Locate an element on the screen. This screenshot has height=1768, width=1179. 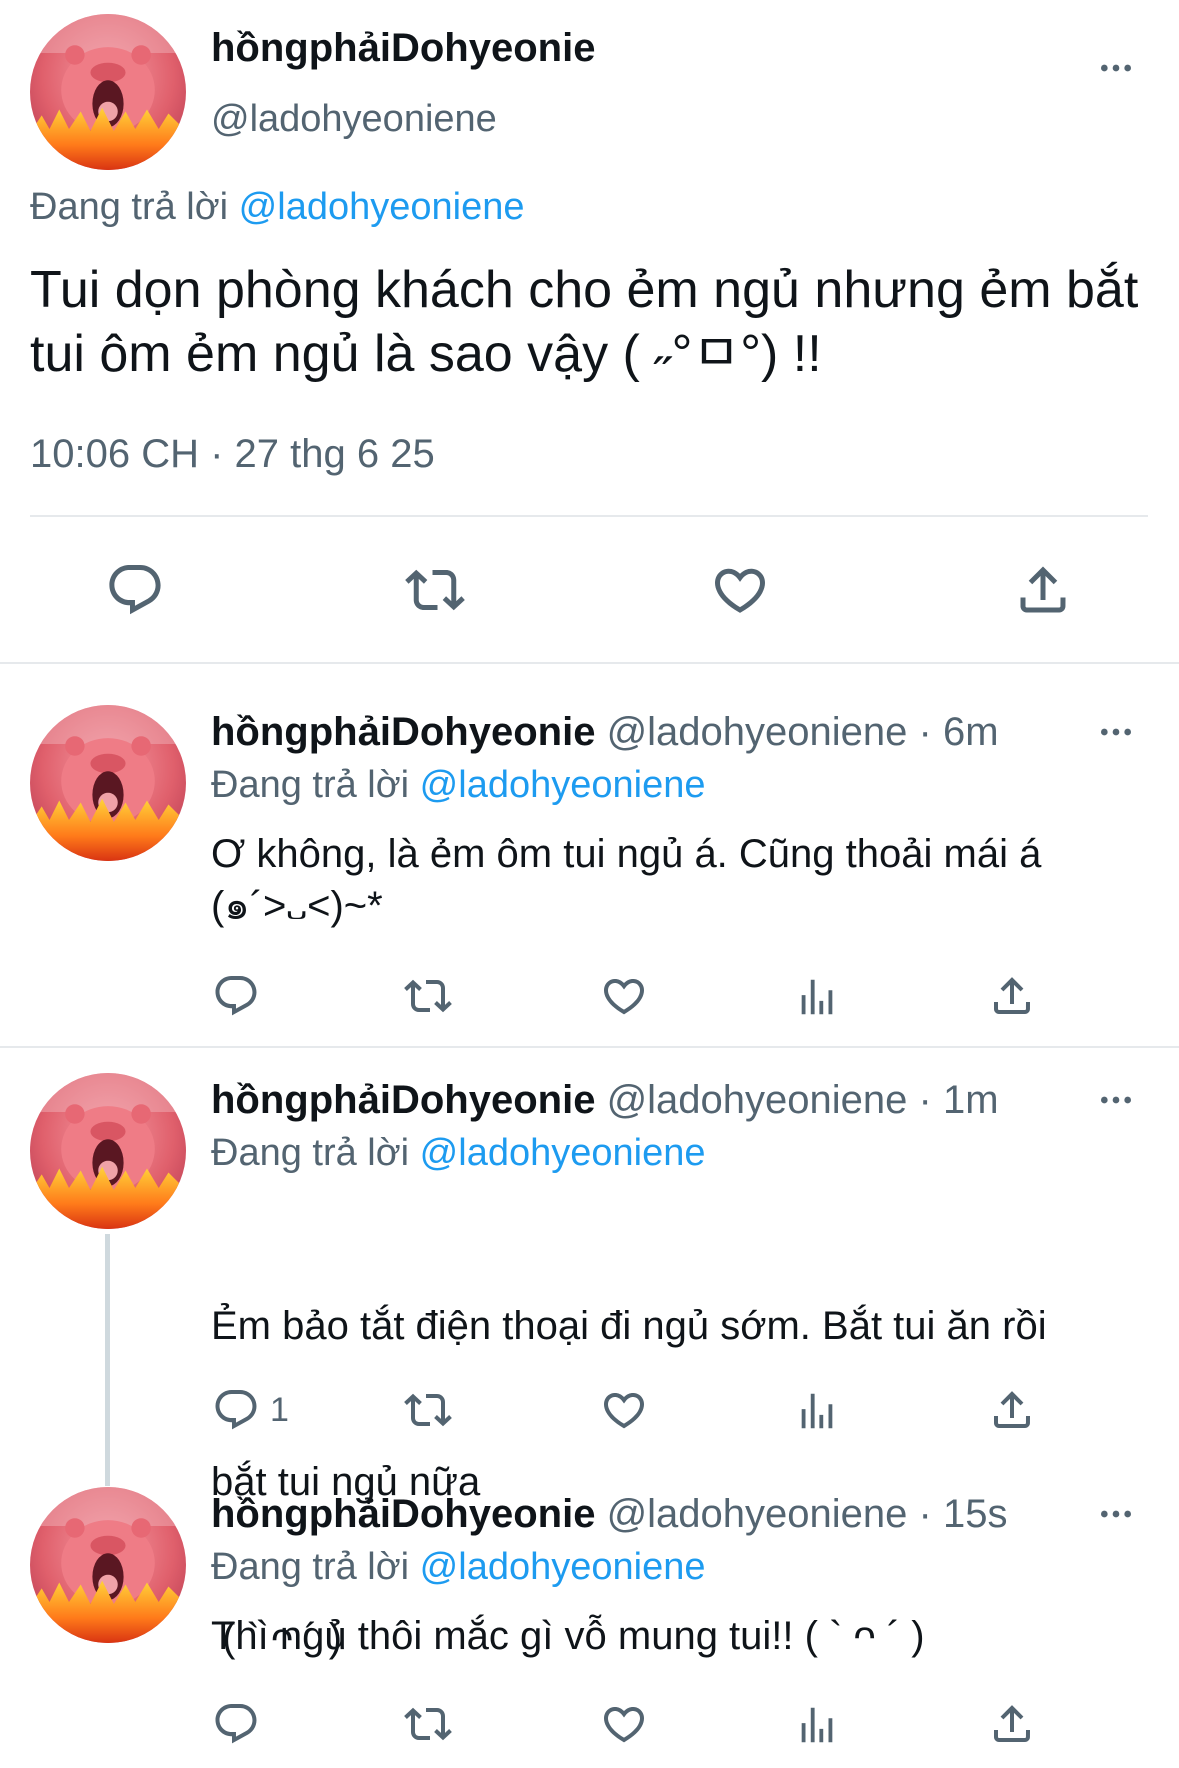
reply-button: 1 is located at coordinates (250, 1410).